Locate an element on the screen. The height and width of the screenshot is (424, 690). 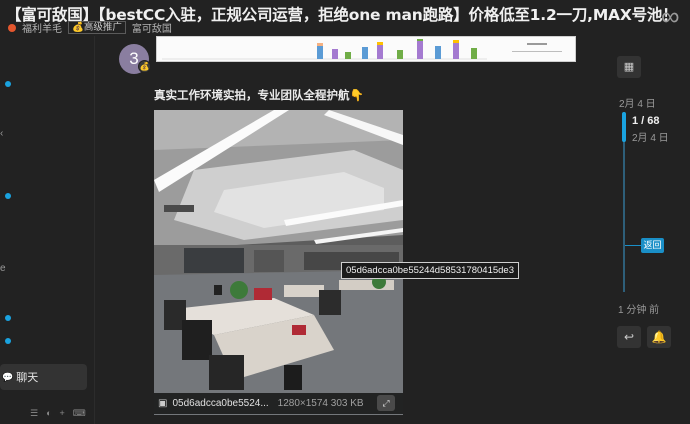
image-tooltip: 05d6adcca0be55244d58531780415de3 is located at coordinates (430, 270).